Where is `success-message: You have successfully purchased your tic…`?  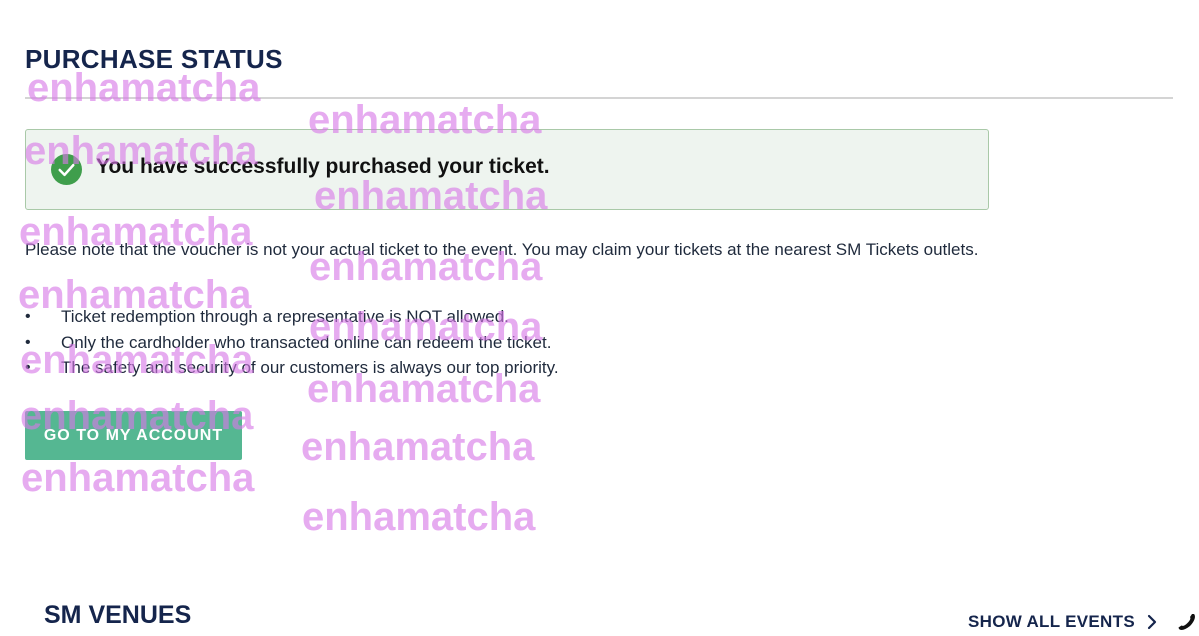
success-message: You have successfully purchased your tic… is located at coordinates (323, 166).